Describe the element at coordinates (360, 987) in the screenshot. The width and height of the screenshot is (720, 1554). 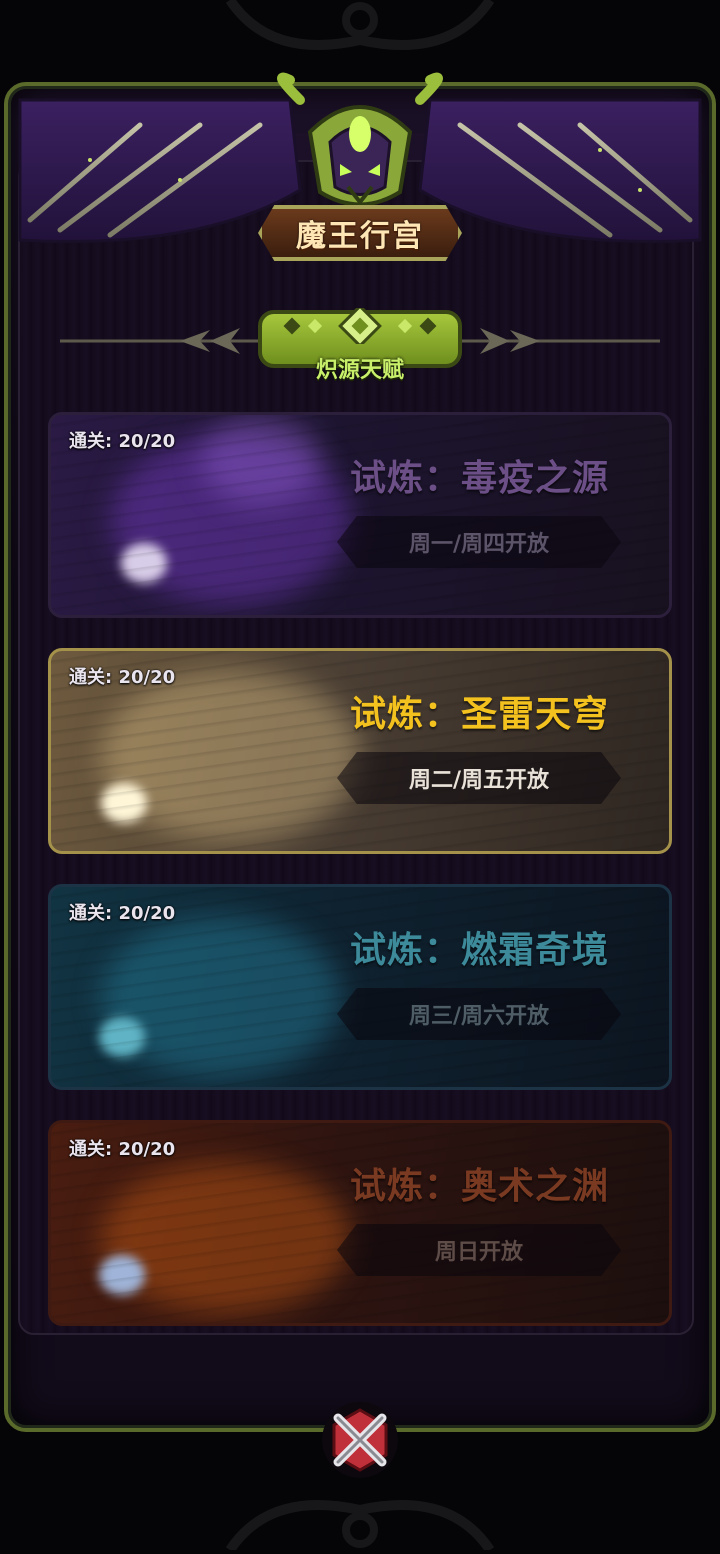
I see `trial-card-frost: 通关: 20/20 试炼：燃霜奇境 周三/周六开放` at that location.